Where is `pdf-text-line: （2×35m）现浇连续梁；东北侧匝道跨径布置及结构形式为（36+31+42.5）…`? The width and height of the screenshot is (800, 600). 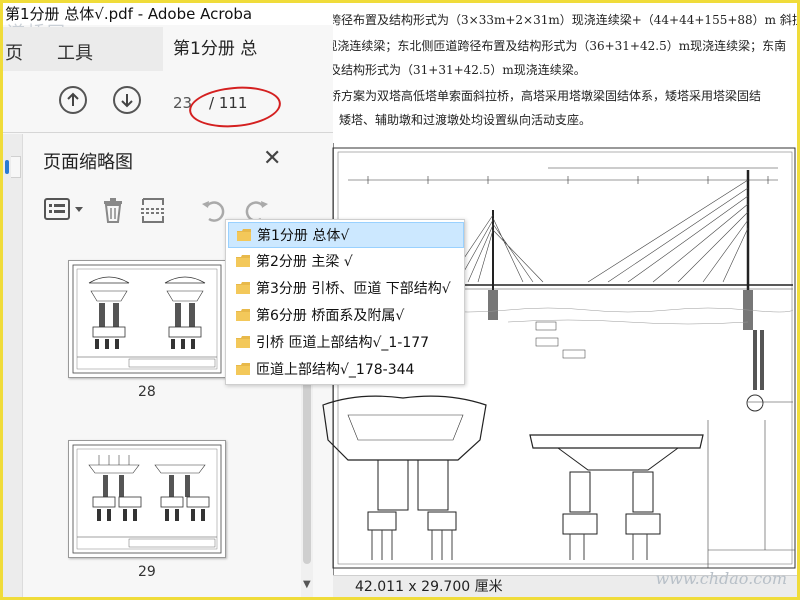
pdf-text-line: （2×35m）现浇连续梁；东北侧匝道跨径布置及结构形式为（36+31+42.5）… is located at coordinates (560, 46).